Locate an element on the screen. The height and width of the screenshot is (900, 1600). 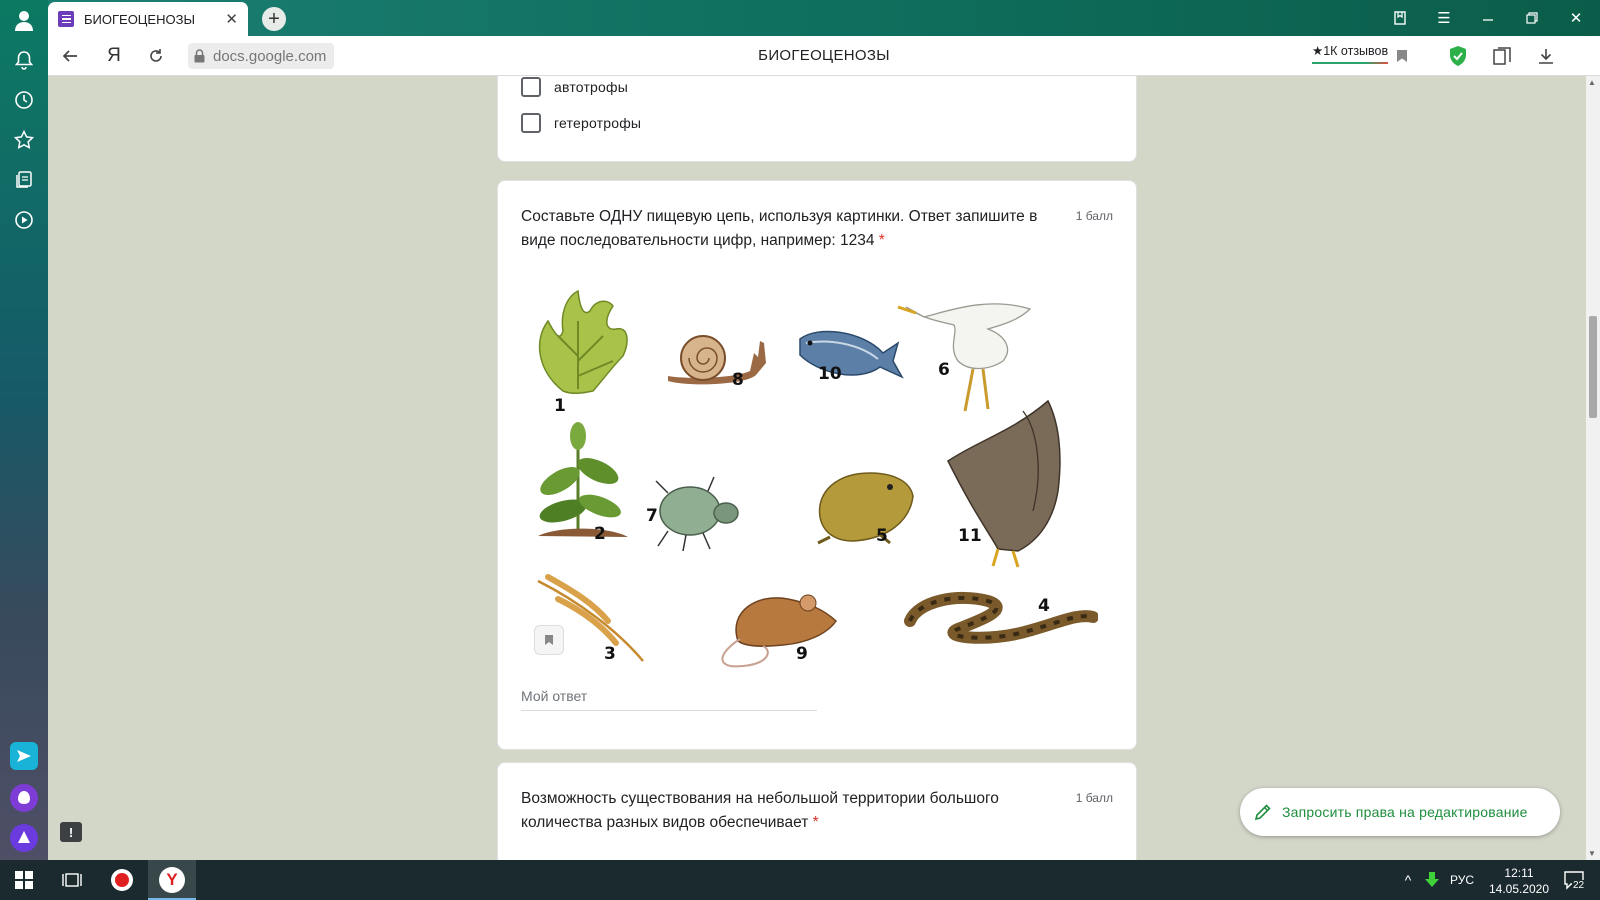
menu-icon: ☰ is located at coordinates (1444, 18).